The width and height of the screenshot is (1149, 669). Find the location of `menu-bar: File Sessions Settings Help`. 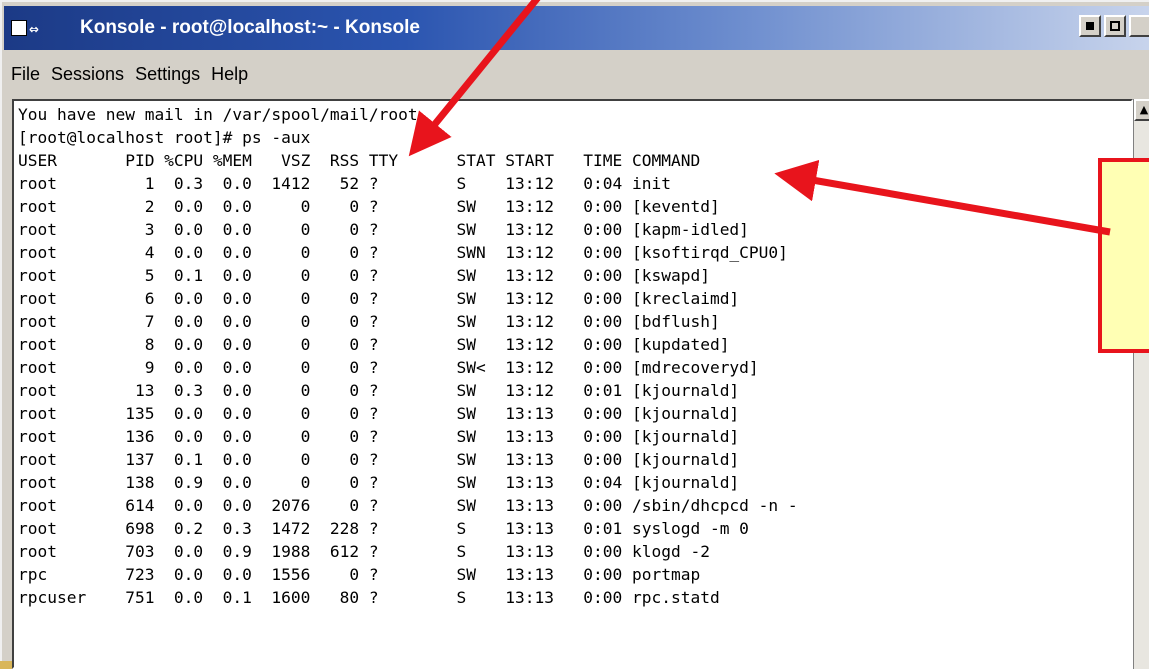

menu-bar: File Sessions Settings Help is located at coordinates (576, 74).